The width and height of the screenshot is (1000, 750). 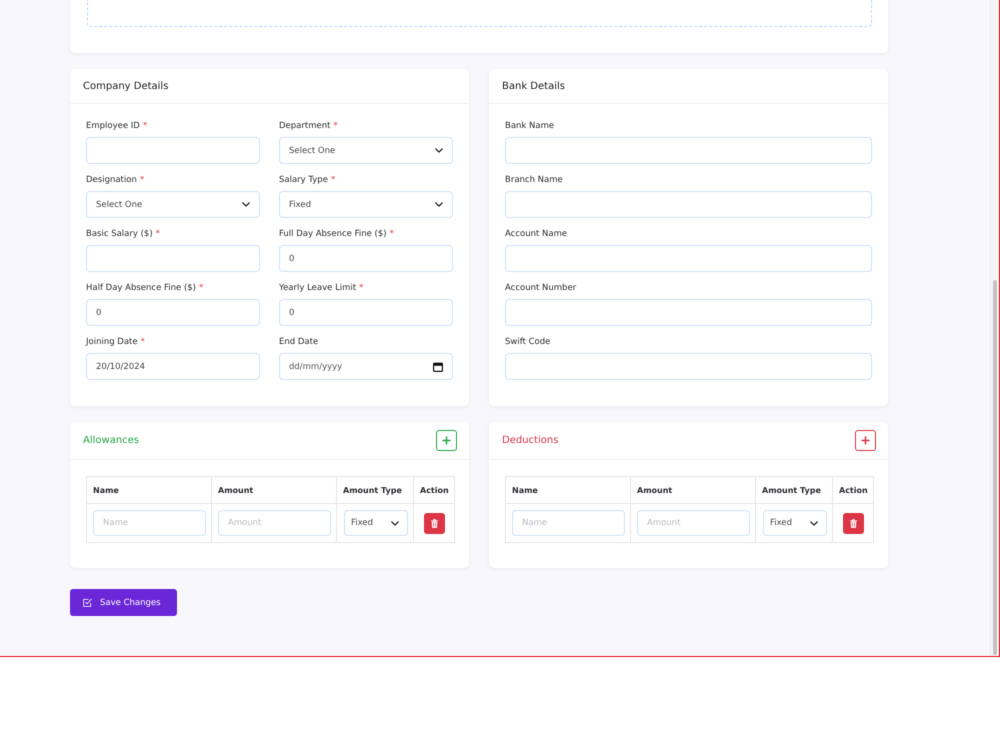 What do you see at coordinates (534, 180) in the screenshot?
I see `field-label: Branch Name` at bounding box center [534, 180].